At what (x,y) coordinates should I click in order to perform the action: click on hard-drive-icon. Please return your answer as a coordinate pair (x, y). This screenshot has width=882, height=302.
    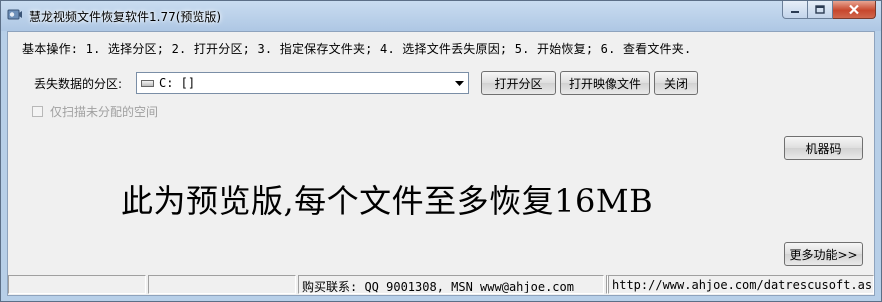
    Looking at the image, I should click on (147, 83).